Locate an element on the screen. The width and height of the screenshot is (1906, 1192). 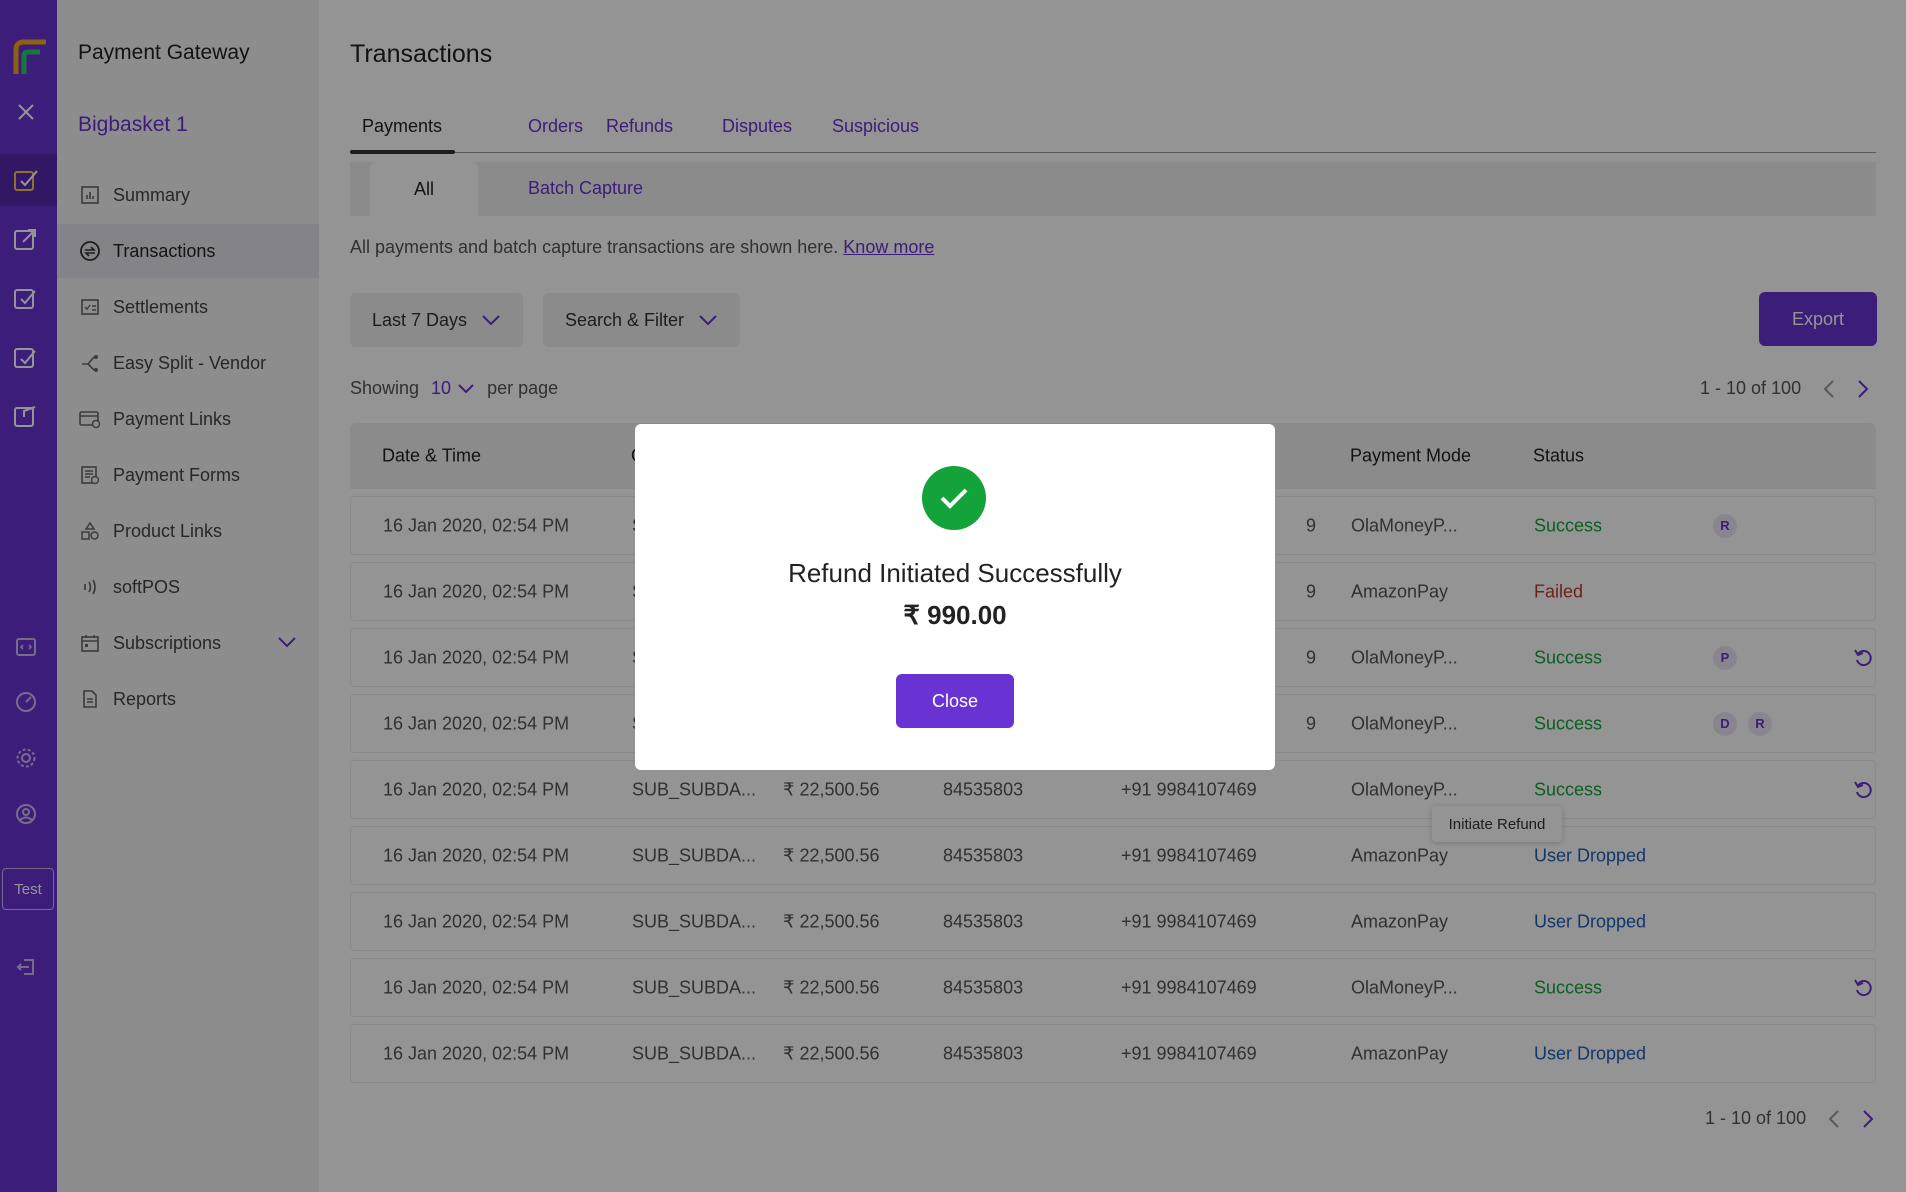
close-button: Close is located at coordinates (955, 701).